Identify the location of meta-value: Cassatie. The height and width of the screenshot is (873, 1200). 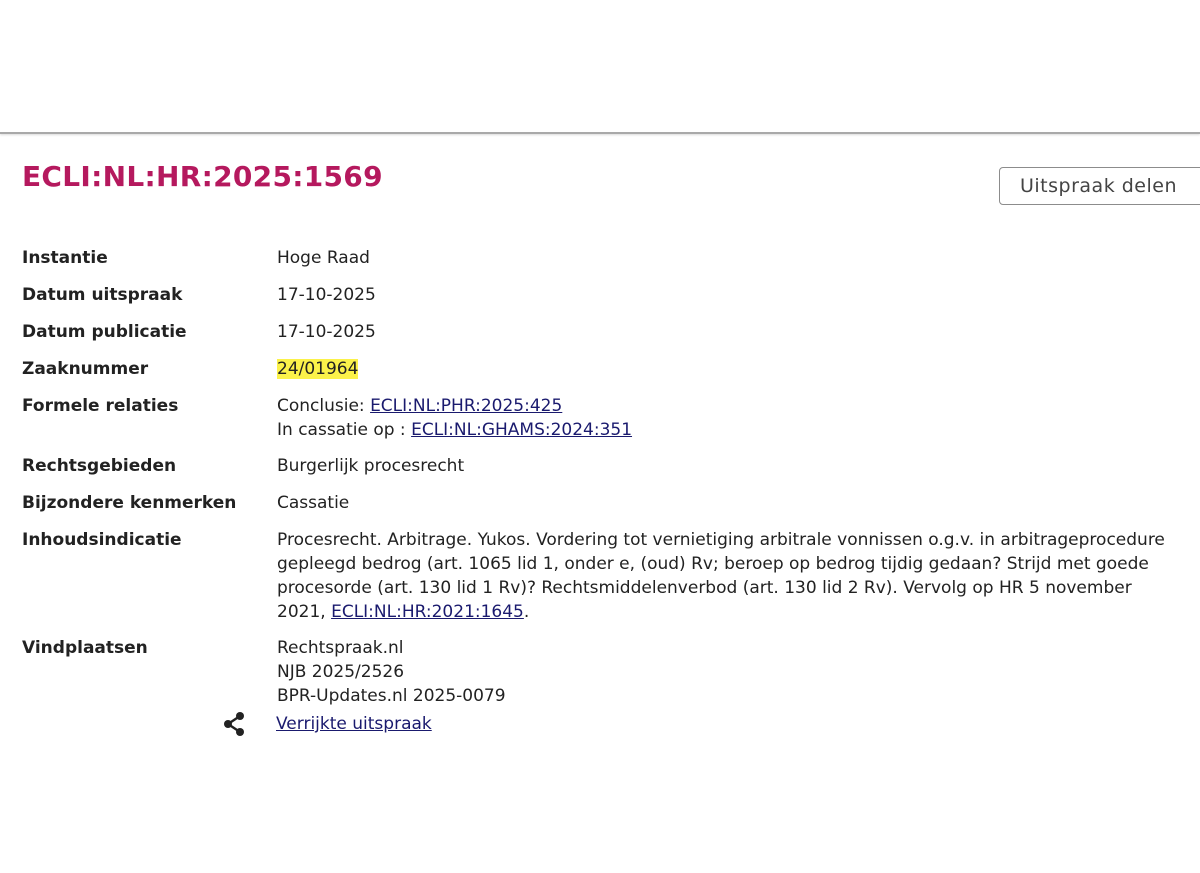
(313, 503).